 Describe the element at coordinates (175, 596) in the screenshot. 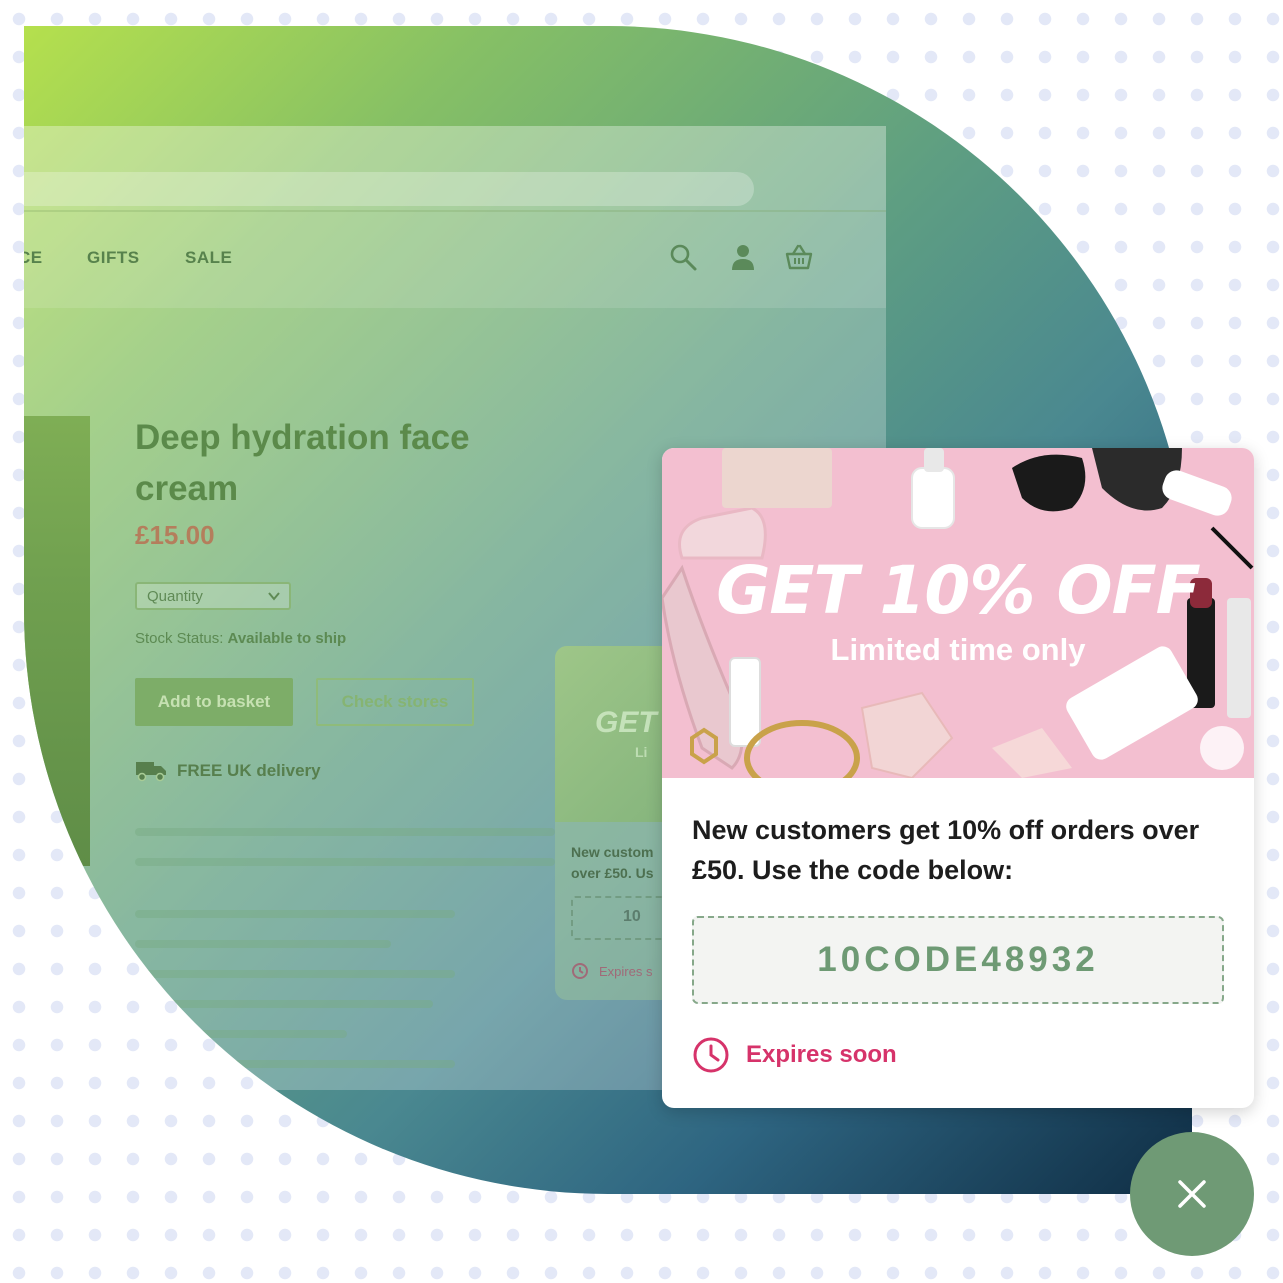

I see `quantity-label: Quantity` at that location.